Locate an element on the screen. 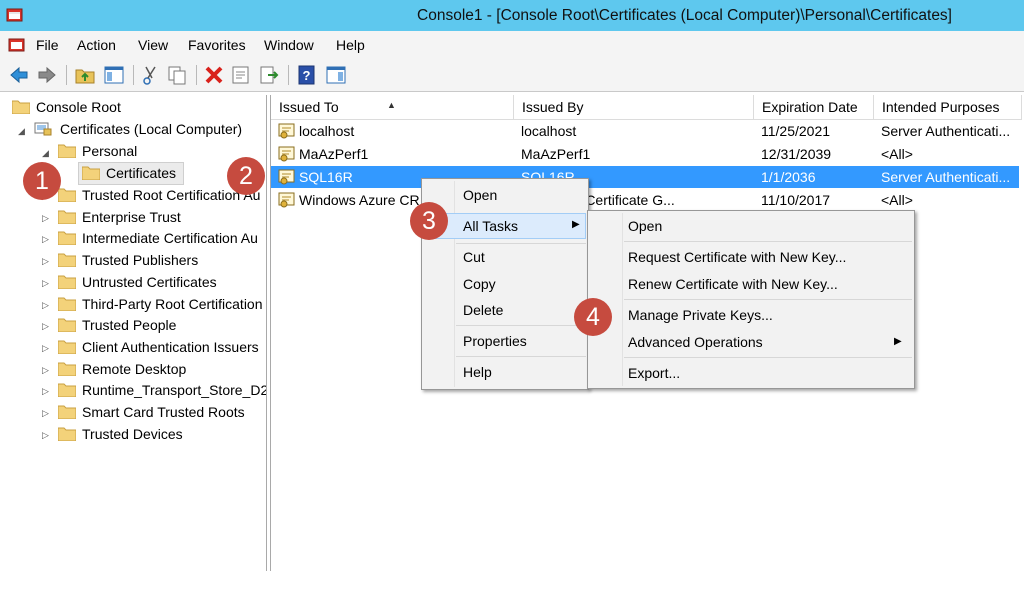 Image resolution: width=1024 pixels, height=596 pixels. tree-item: Intermediate Certification Au is located at coordinates (170, 238).